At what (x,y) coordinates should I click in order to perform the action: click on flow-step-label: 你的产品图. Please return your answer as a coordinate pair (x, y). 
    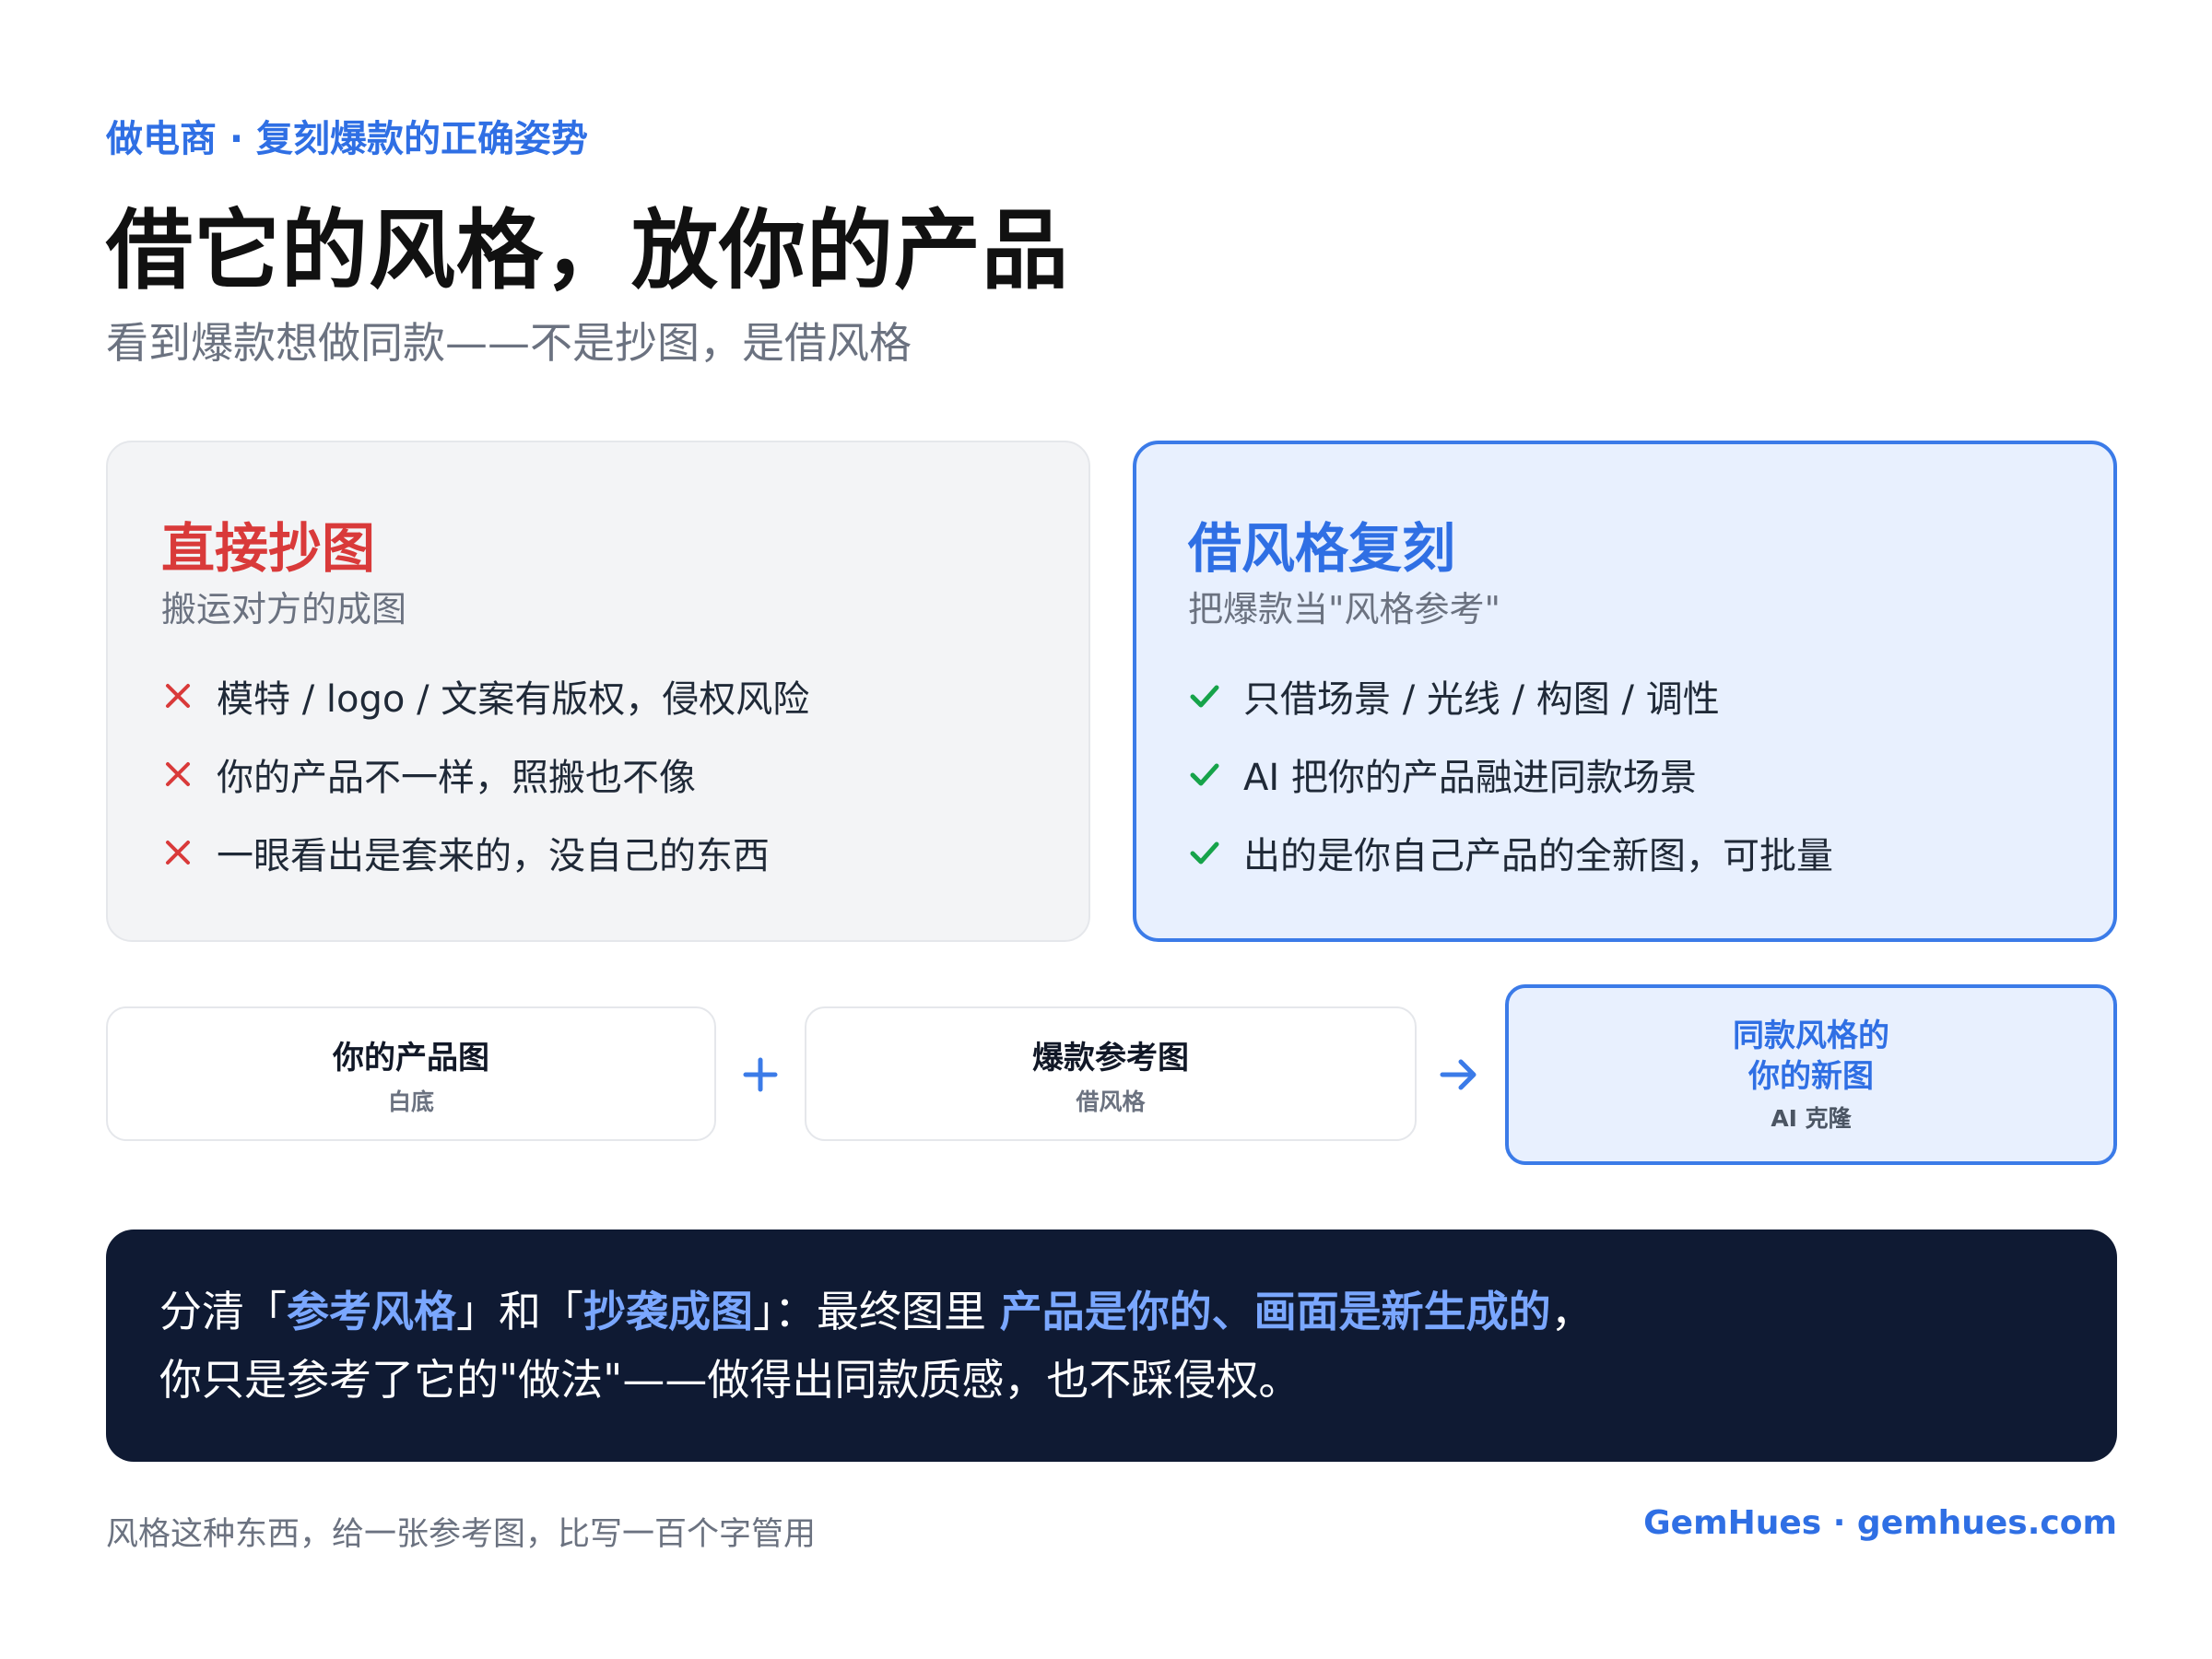
    Looking at the image, I should click on (411, 1058).